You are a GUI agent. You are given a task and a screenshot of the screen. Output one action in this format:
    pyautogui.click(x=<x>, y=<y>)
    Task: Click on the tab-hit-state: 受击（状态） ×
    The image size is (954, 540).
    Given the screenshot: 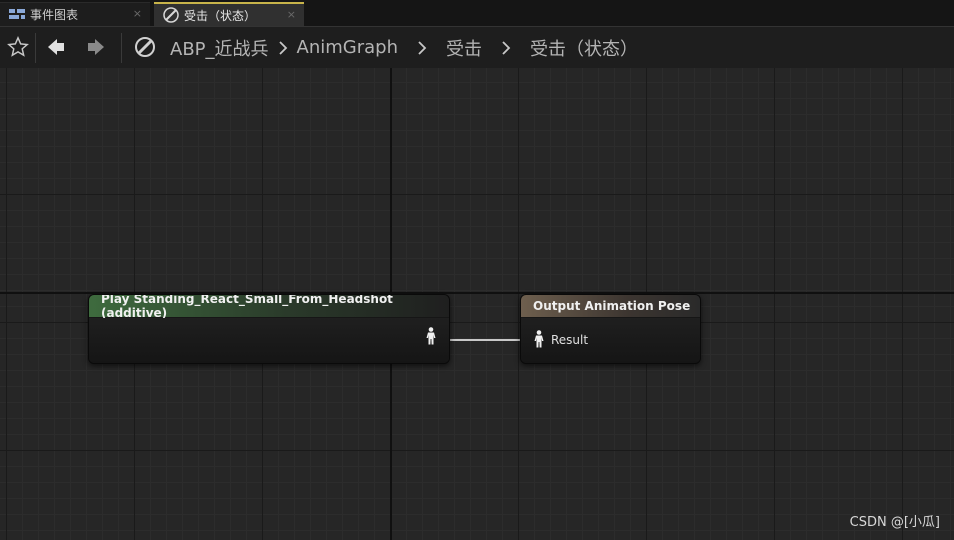 What is the action you would take?
    pyautogui.click(x=229, y=14)
    